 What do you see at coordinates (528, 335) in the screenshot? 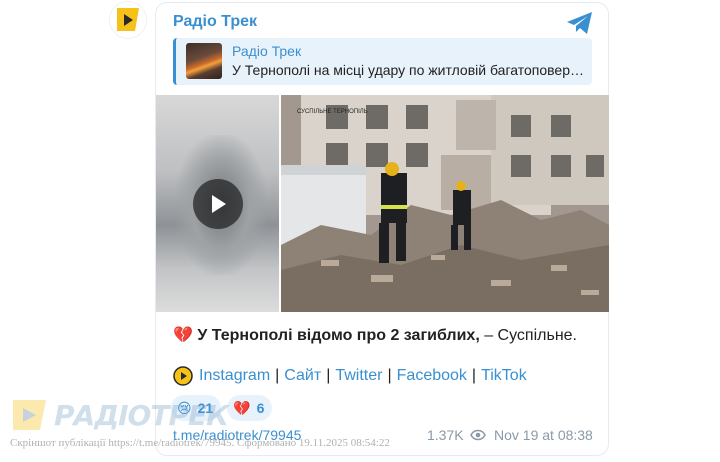
I see `post-rest-text: – Суспільне.` at bounding box center [528, 335].